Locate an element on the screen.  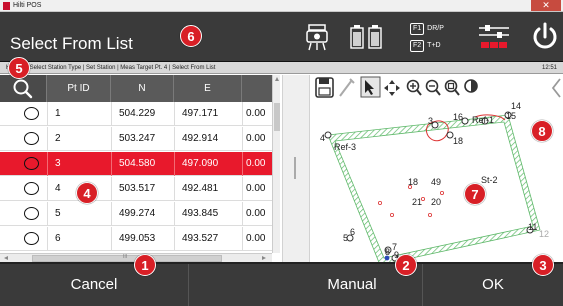
horizontal-scroll-thumb: III is located at coordinates (127, 258).